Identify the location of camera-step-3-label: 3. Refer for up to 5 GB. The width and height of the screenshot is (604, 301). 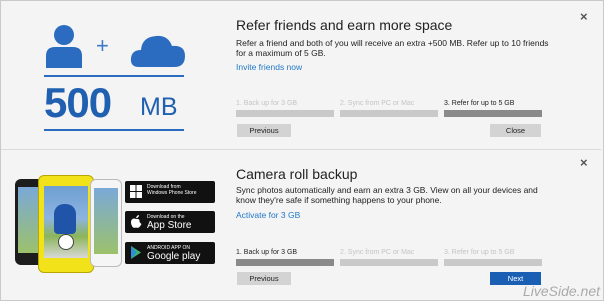
(479, 252).